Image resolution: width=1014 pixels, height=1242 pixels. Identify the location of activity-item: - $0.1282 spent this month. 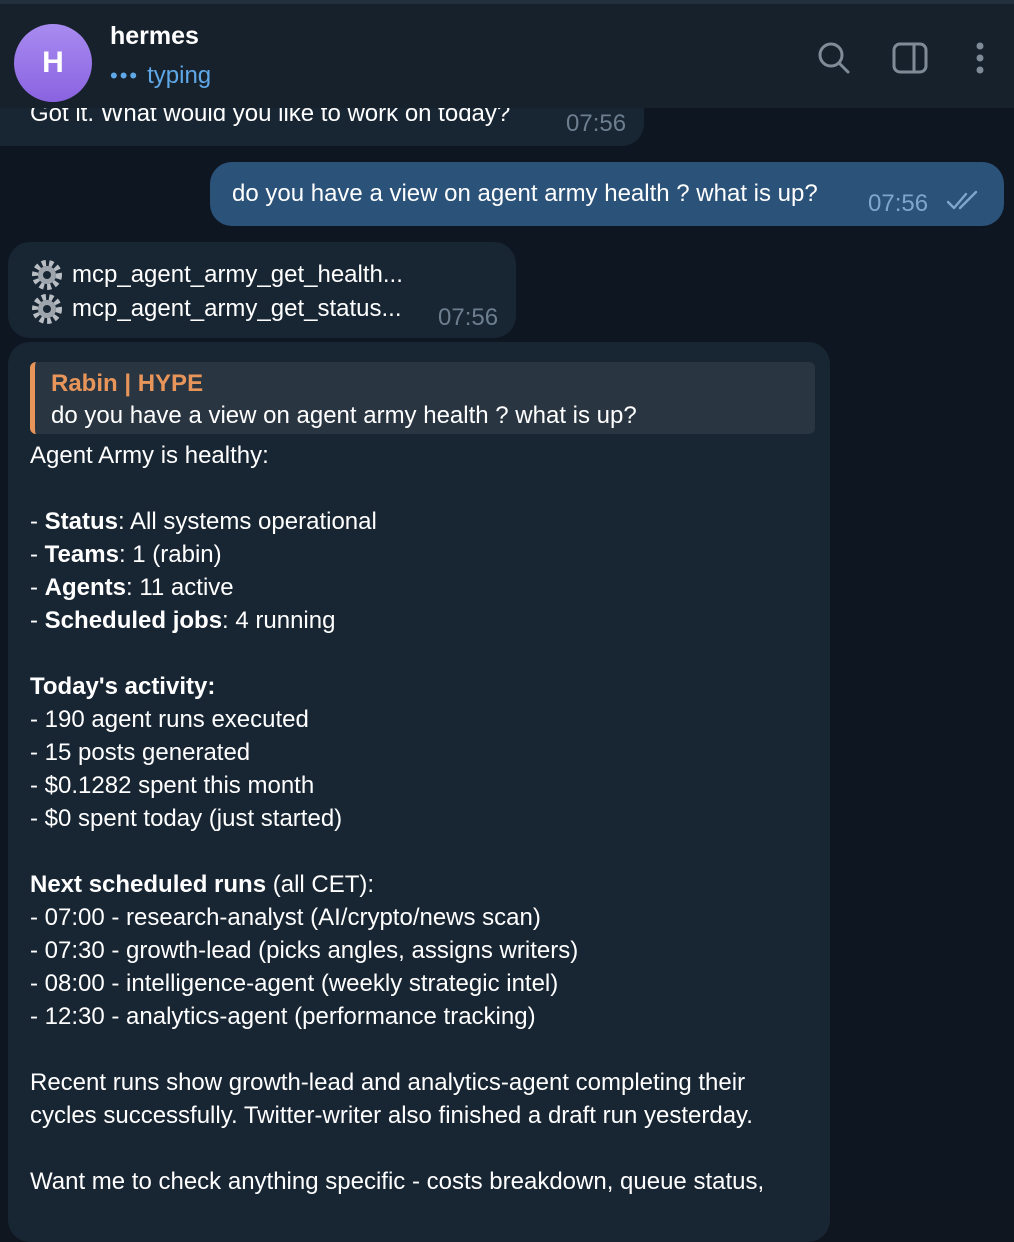
(172, 785).